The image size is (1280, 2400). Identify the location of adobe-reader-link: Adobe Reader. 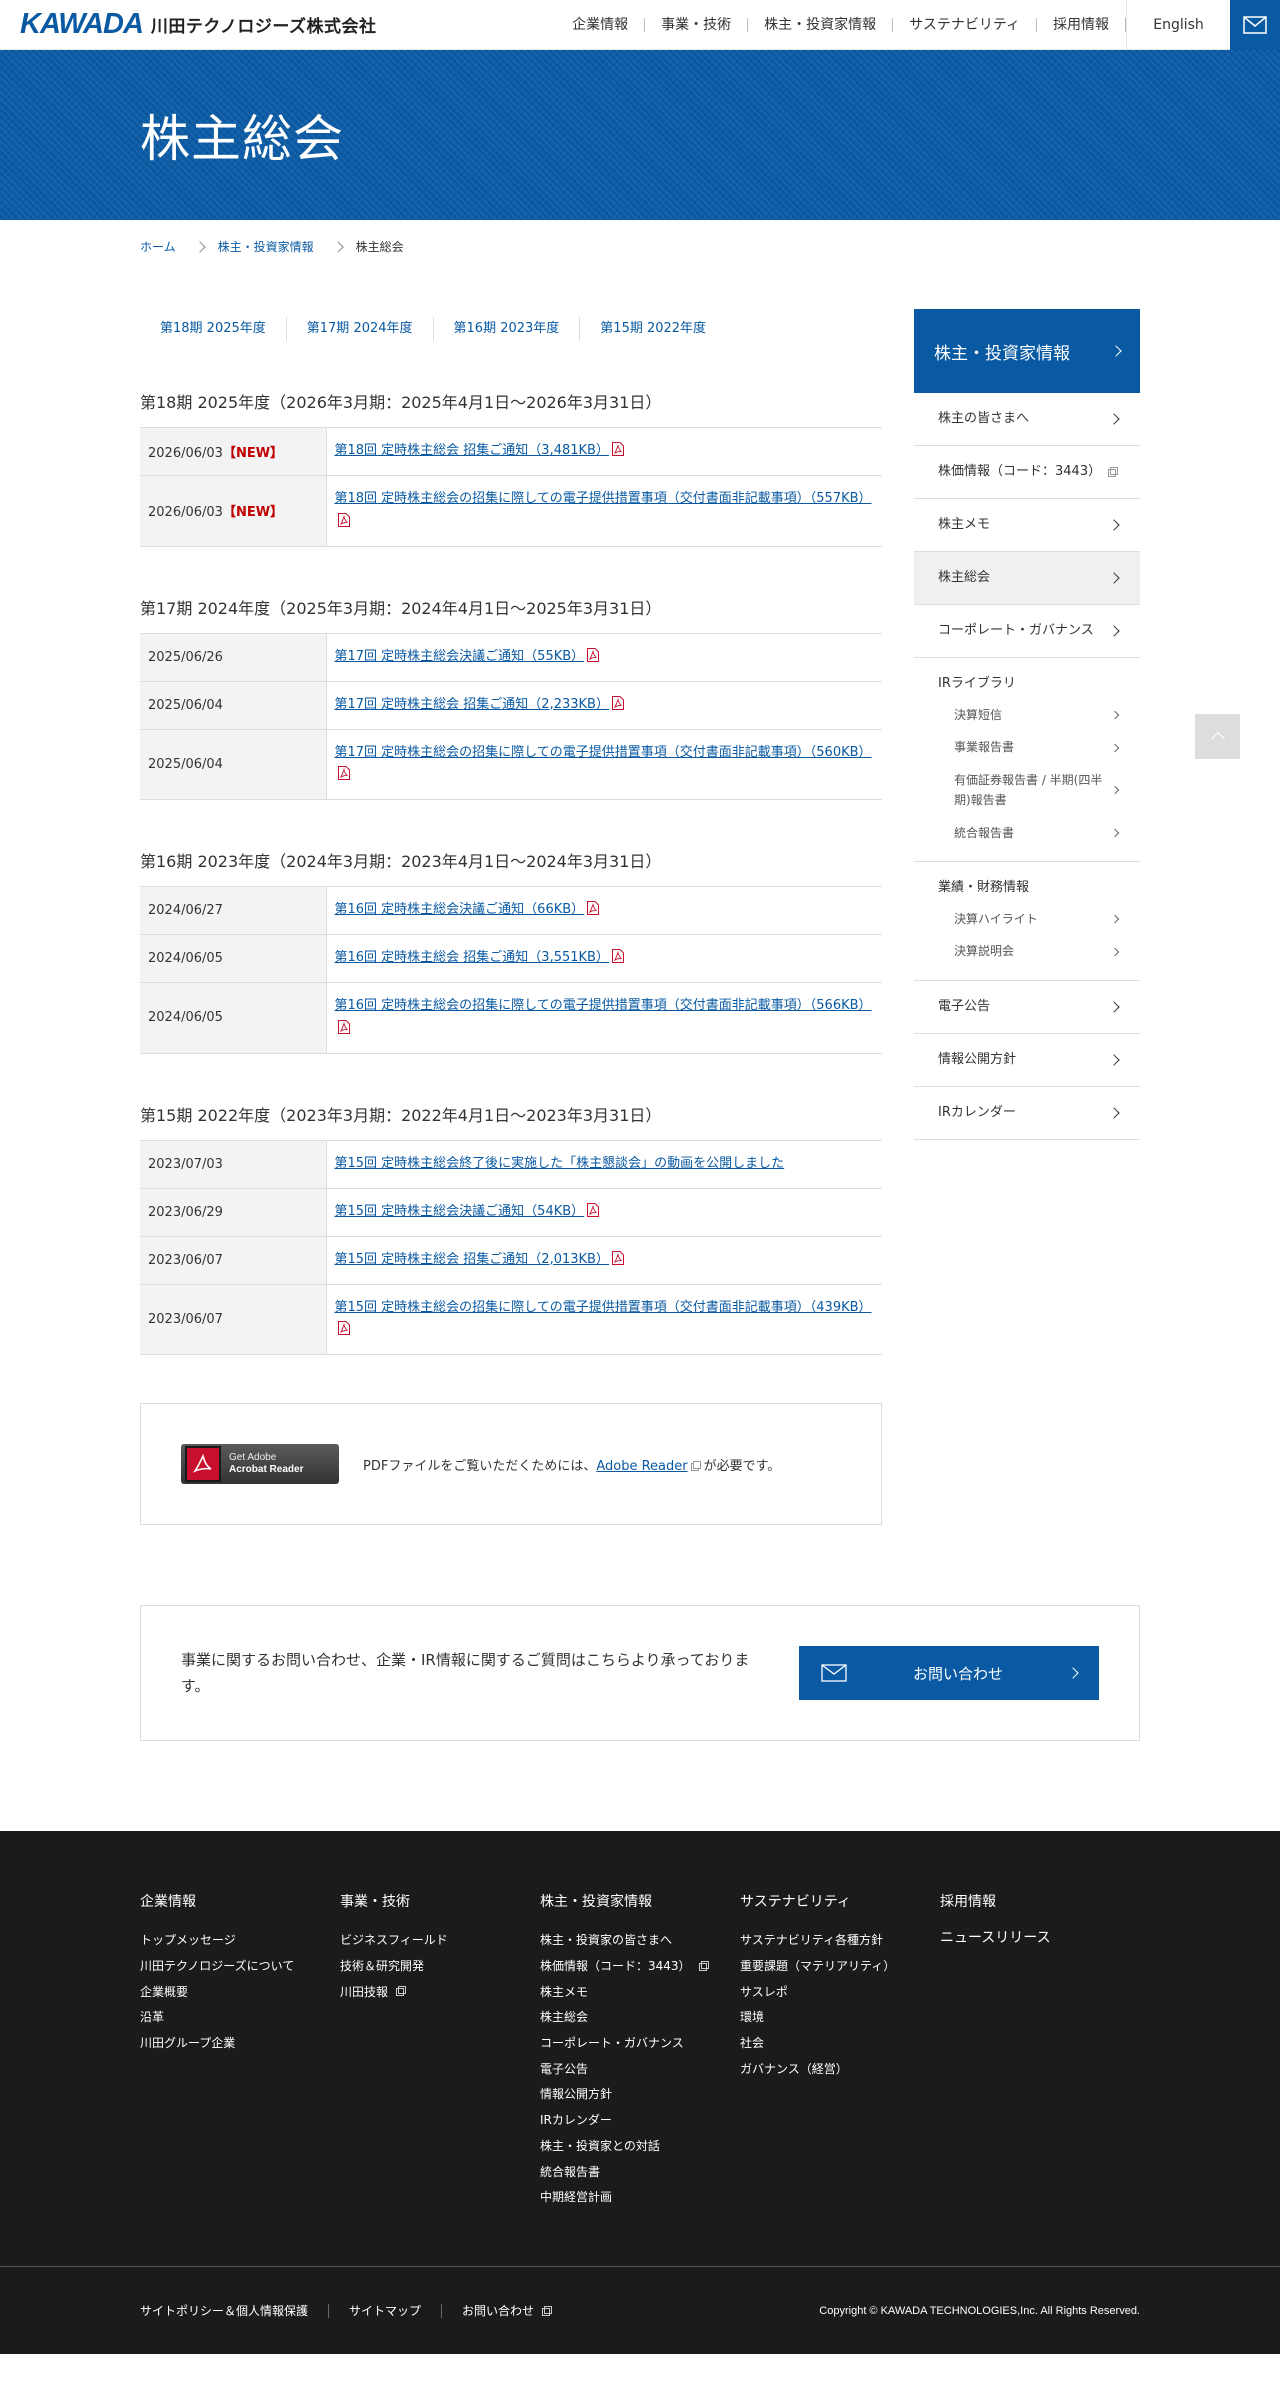
(641, 1466).